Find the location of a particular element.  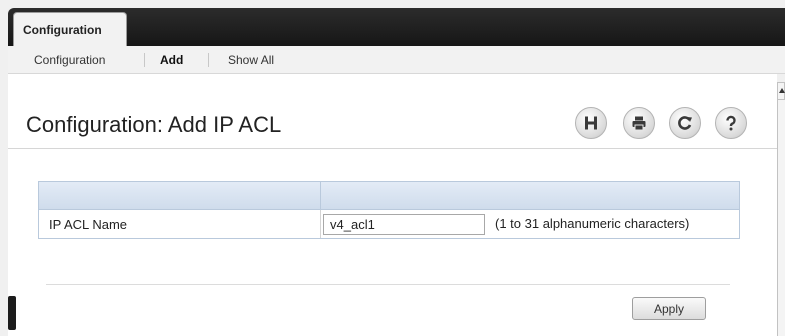

print-button is located at coordinates (639, 123).